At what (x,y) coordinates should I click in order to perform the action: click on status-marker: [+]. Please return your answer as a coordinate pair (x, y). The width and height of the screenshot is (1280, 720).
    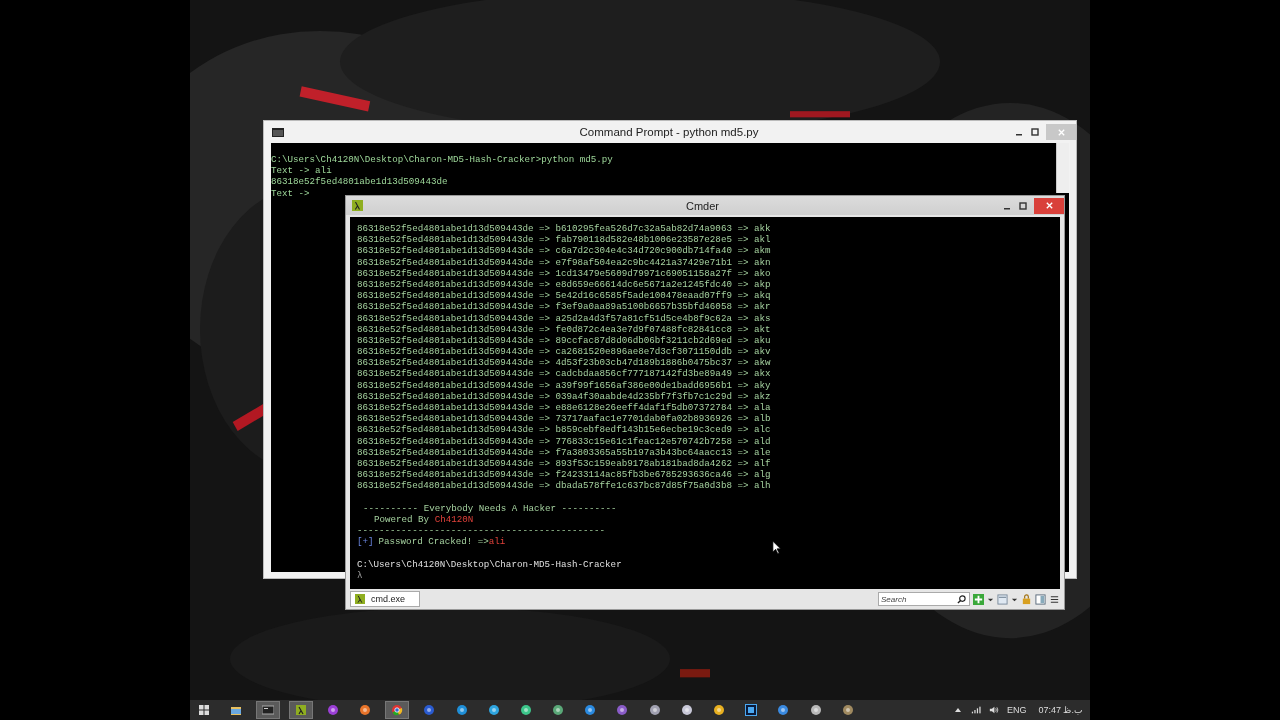
    Looking at the image, I should click on (365, 542).